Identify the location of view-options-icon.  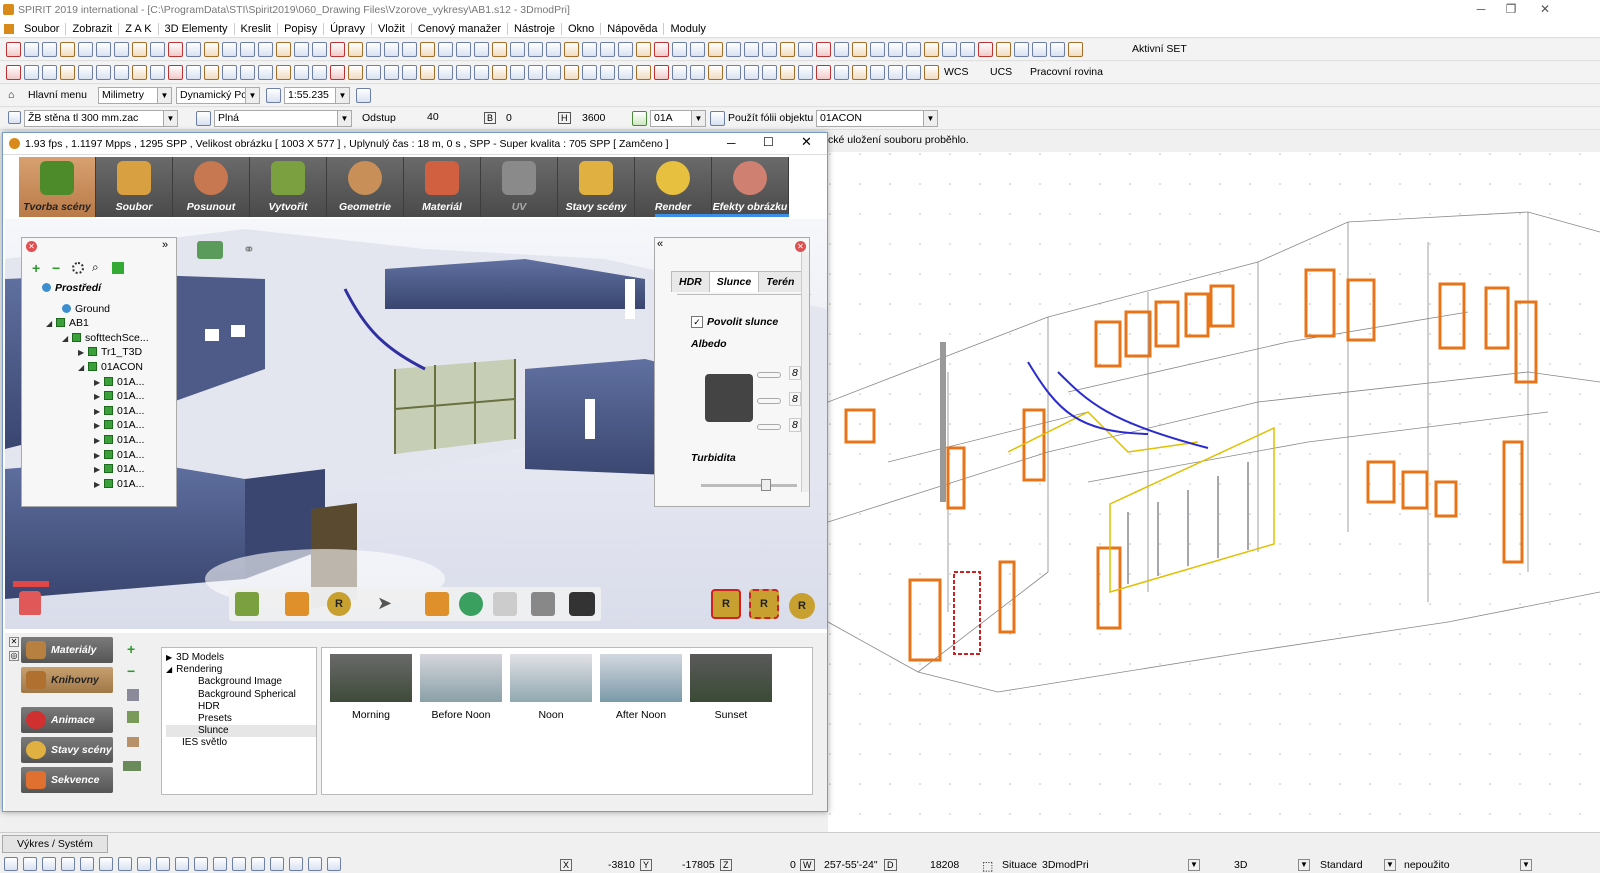
(132, 766).